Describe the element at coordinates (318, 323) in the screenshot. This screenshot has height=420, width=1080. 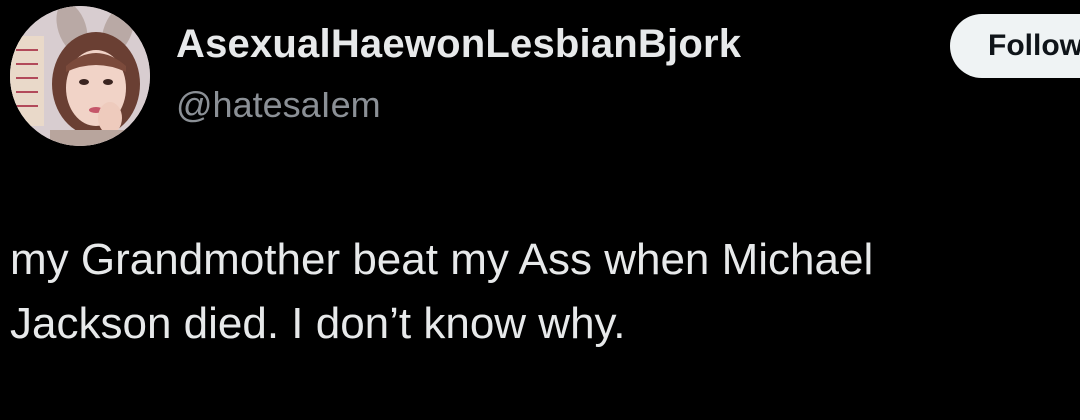
I see `tweet-text-line: Jackson died. I don’t know why.` at that location.